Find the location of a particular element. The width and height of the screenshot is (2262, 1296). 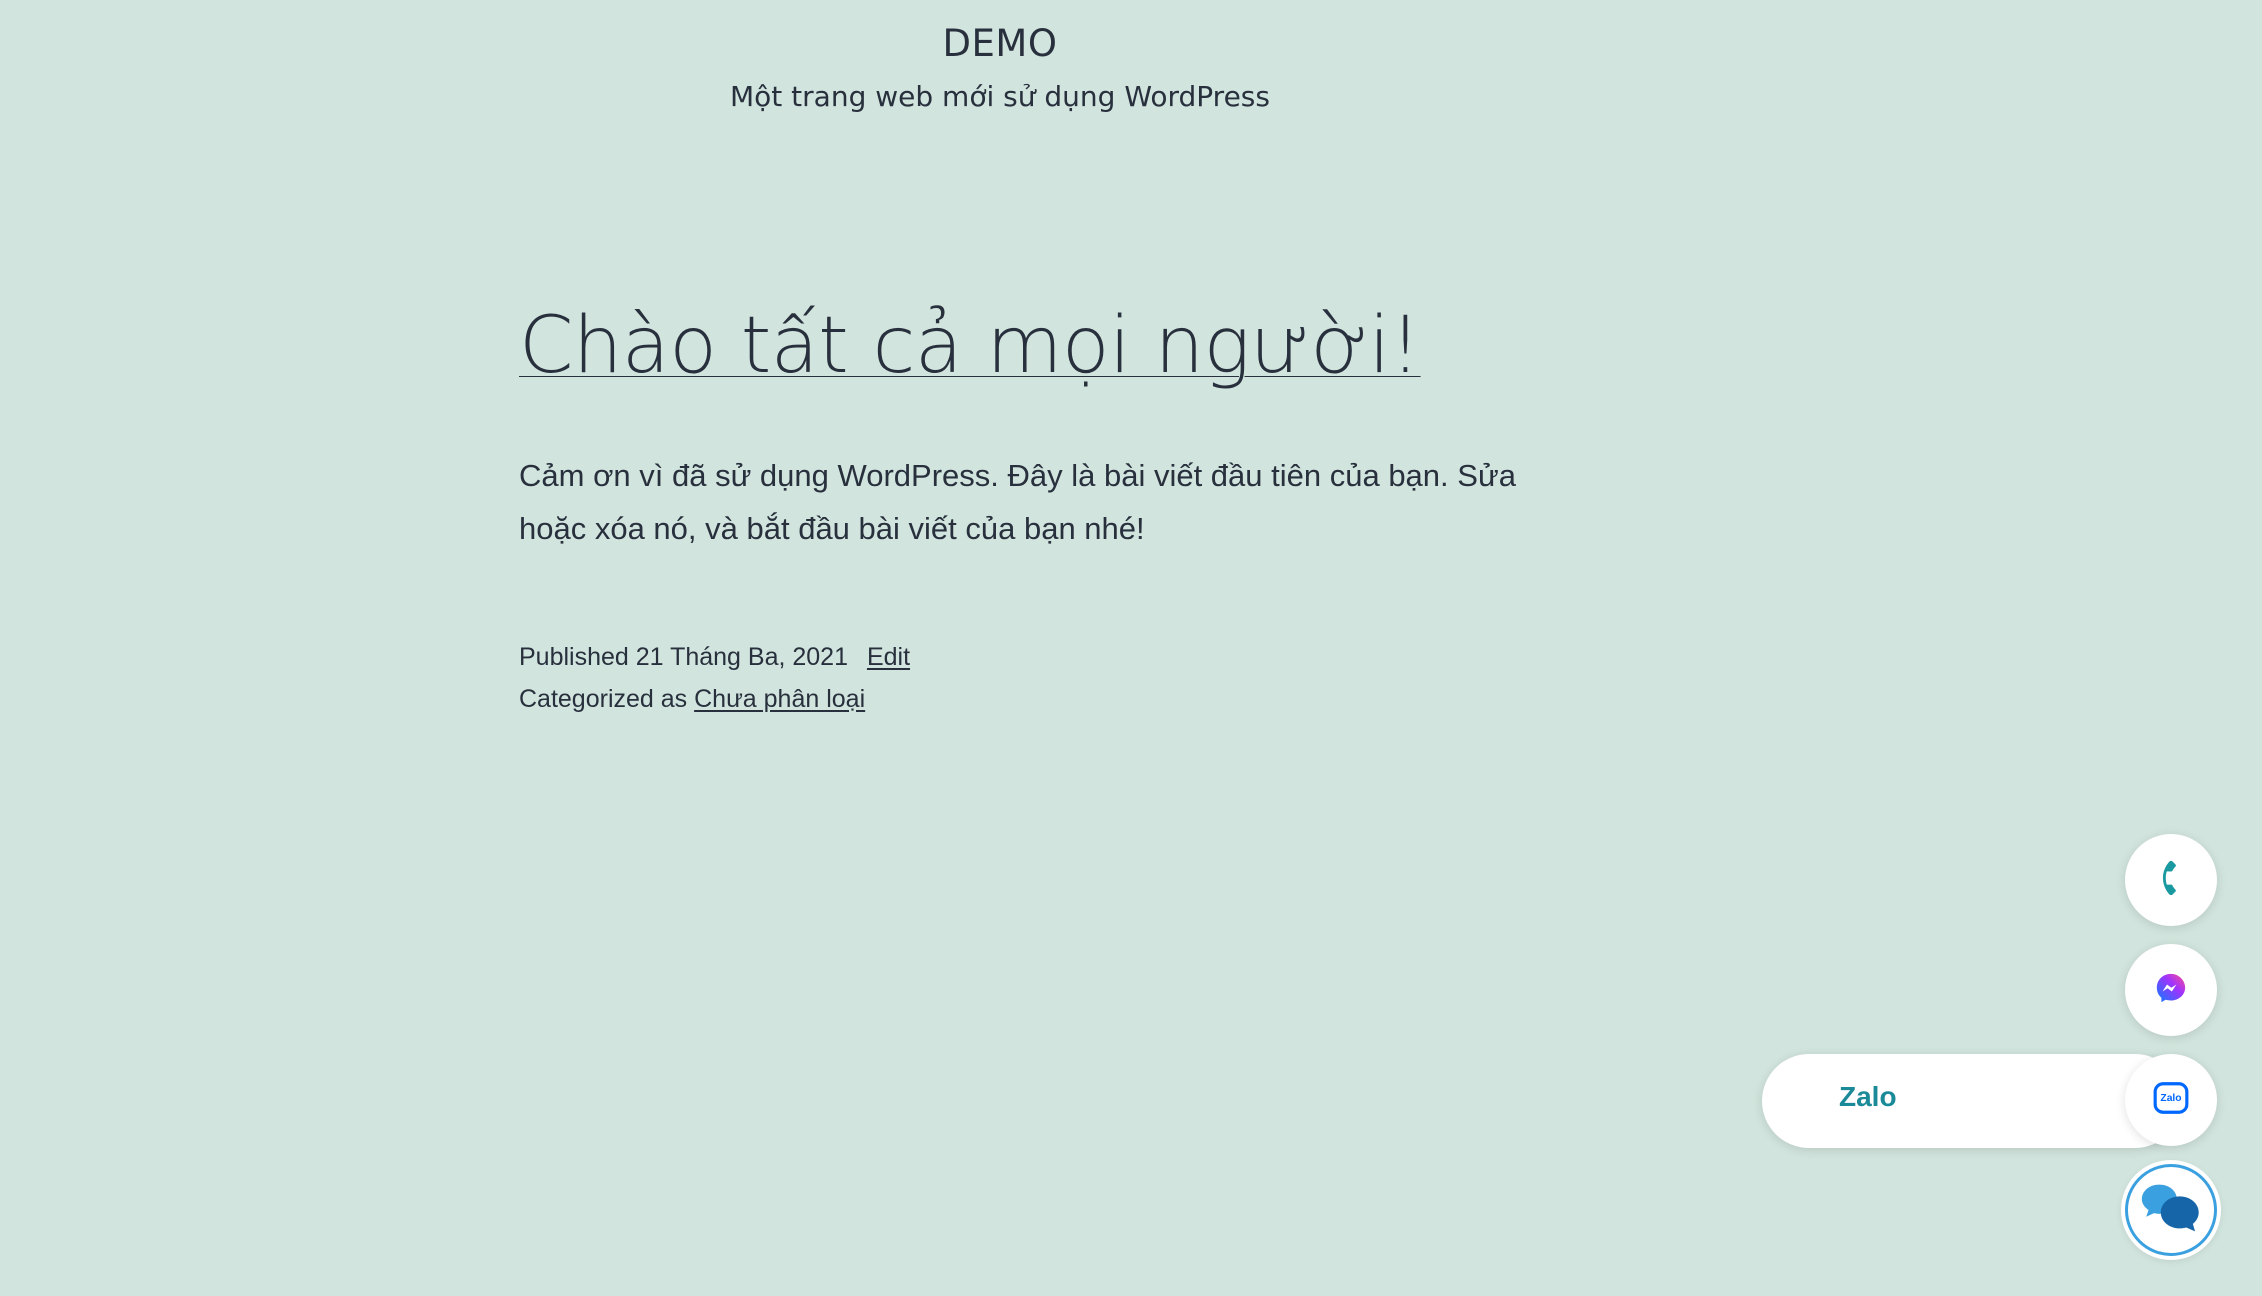

post-title: Chào tất cả mọi người! is located at coordinates (970, 347).